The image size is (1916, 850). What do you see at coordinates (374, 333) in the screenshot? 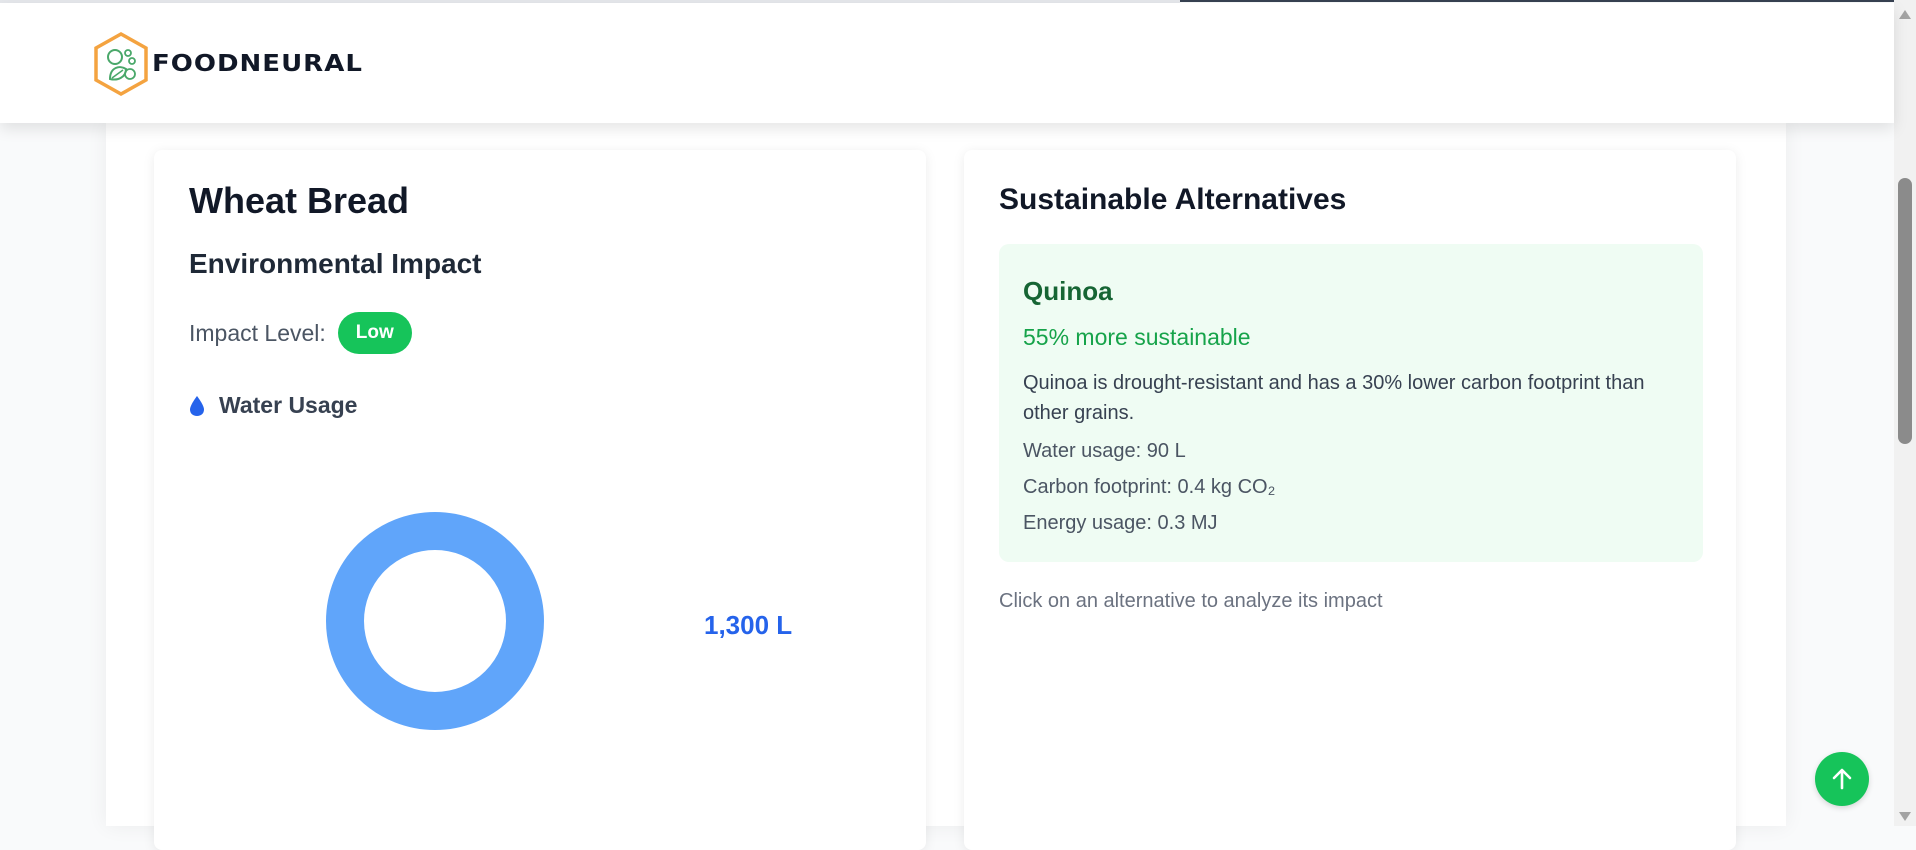
I see `impact-level-badge: Low` at bounding box center [374, 333].